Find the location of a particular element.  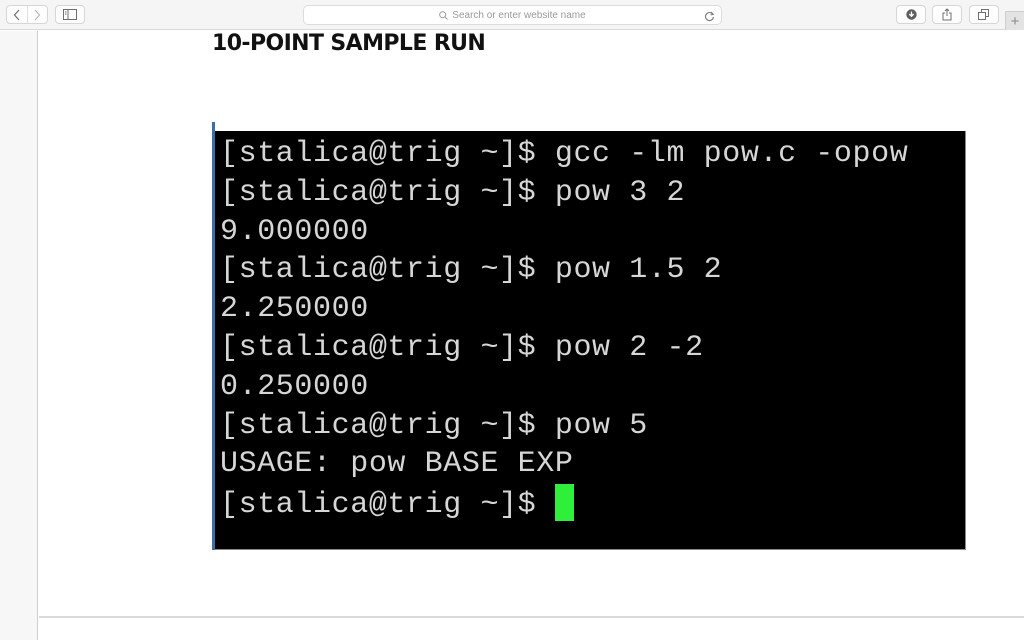

chevron-right-icon is located at coordinates (37, 14).